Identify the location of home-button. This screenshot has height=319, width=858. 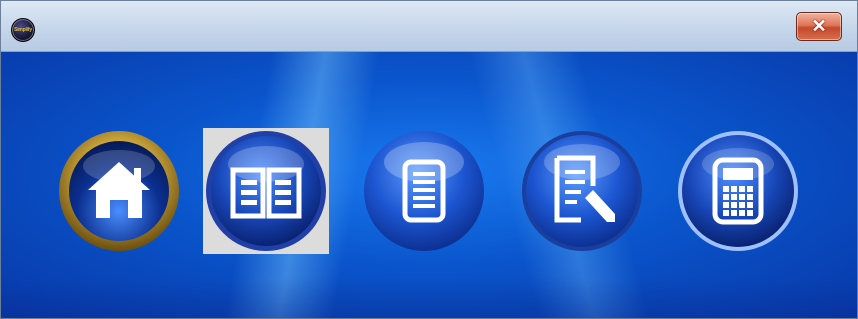
(119, 191).